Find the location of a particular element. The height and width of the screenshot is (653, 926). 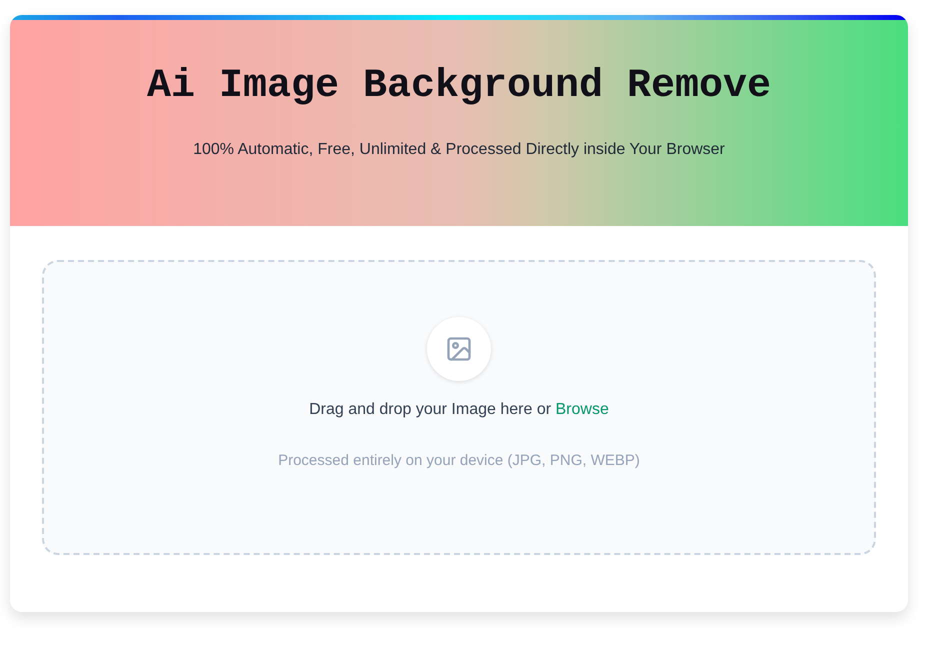

drop-prompt: Drag and drop your Image here or Browse is located at coordinates (459, 410).